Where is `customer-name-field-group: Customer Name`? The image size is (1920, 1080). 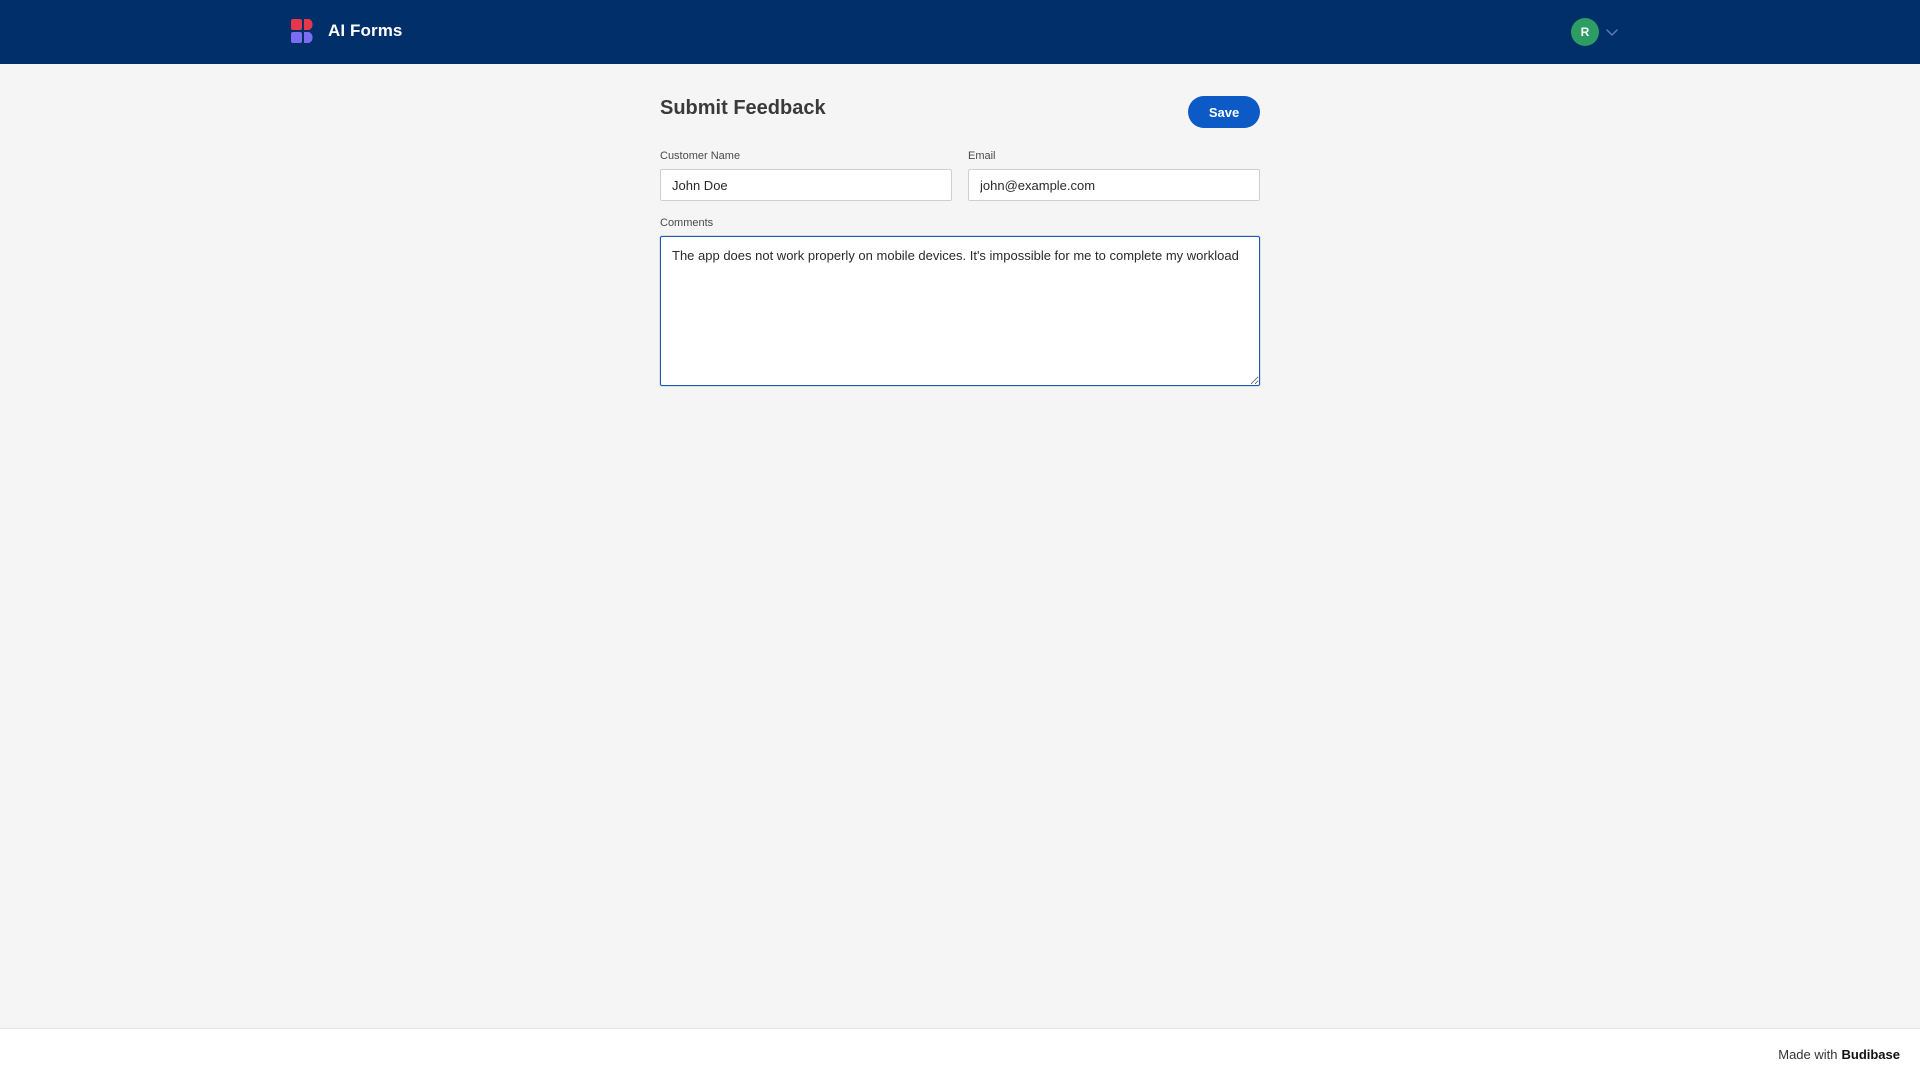
customer-name-field-group: Customer Name is located at coordinates (806, 175).